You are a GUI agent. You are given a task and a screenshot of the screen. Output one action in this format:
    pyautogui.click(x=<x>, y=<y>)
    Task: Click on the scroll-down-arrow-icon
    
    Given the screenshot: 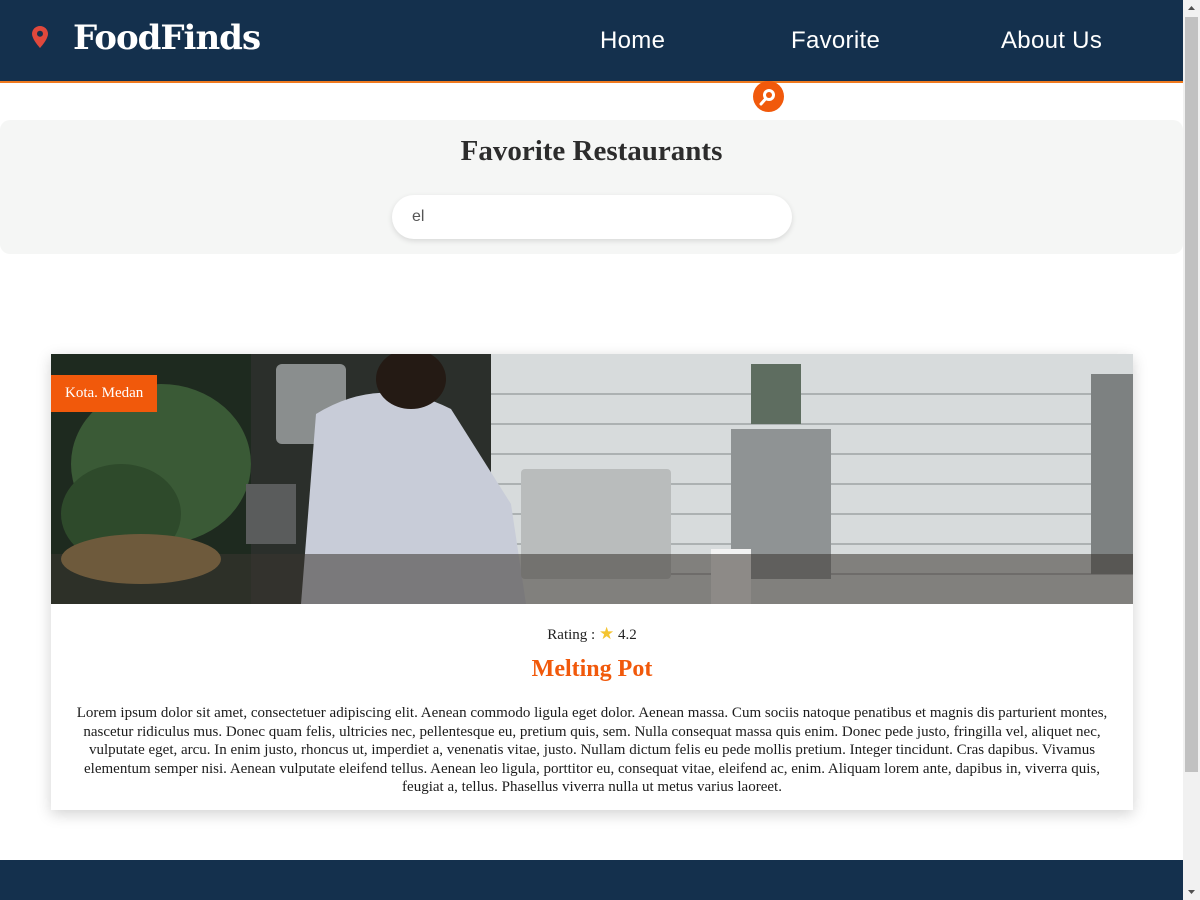 What is the action you would take?
    pyautogui.click(x=1191, y=891)
    